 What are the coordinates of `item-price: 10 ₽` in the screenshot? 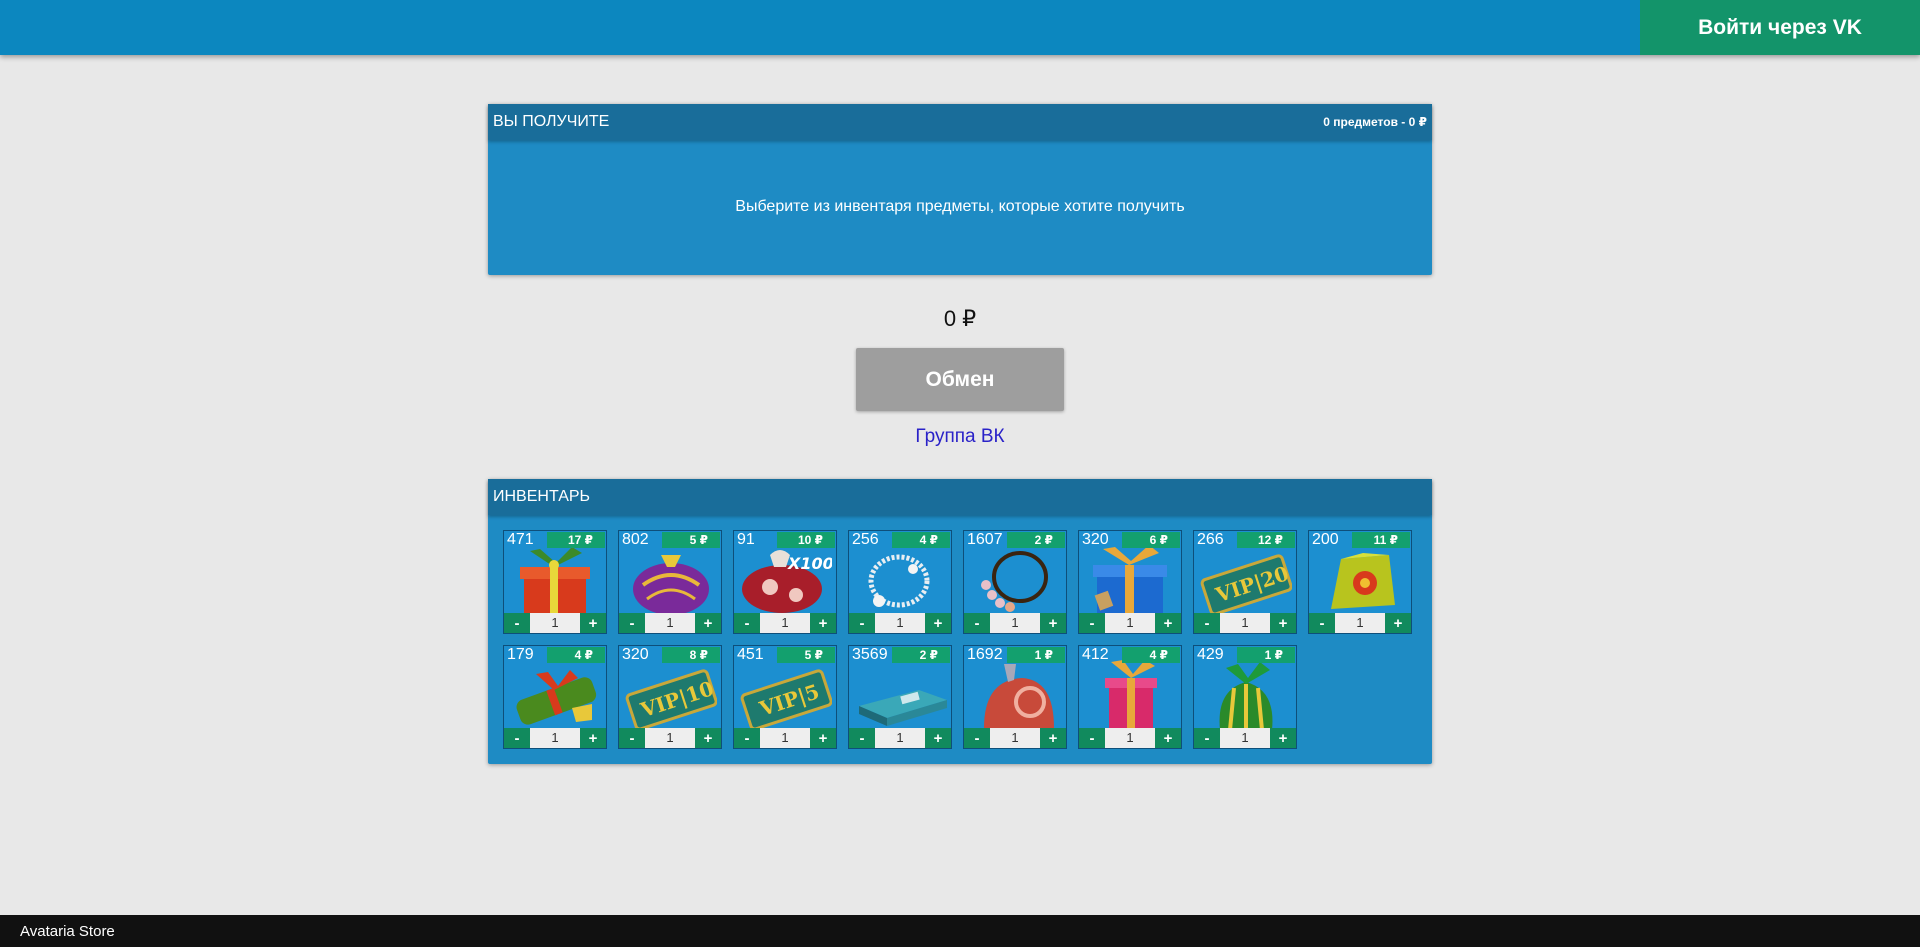 It's located at (806, 540).